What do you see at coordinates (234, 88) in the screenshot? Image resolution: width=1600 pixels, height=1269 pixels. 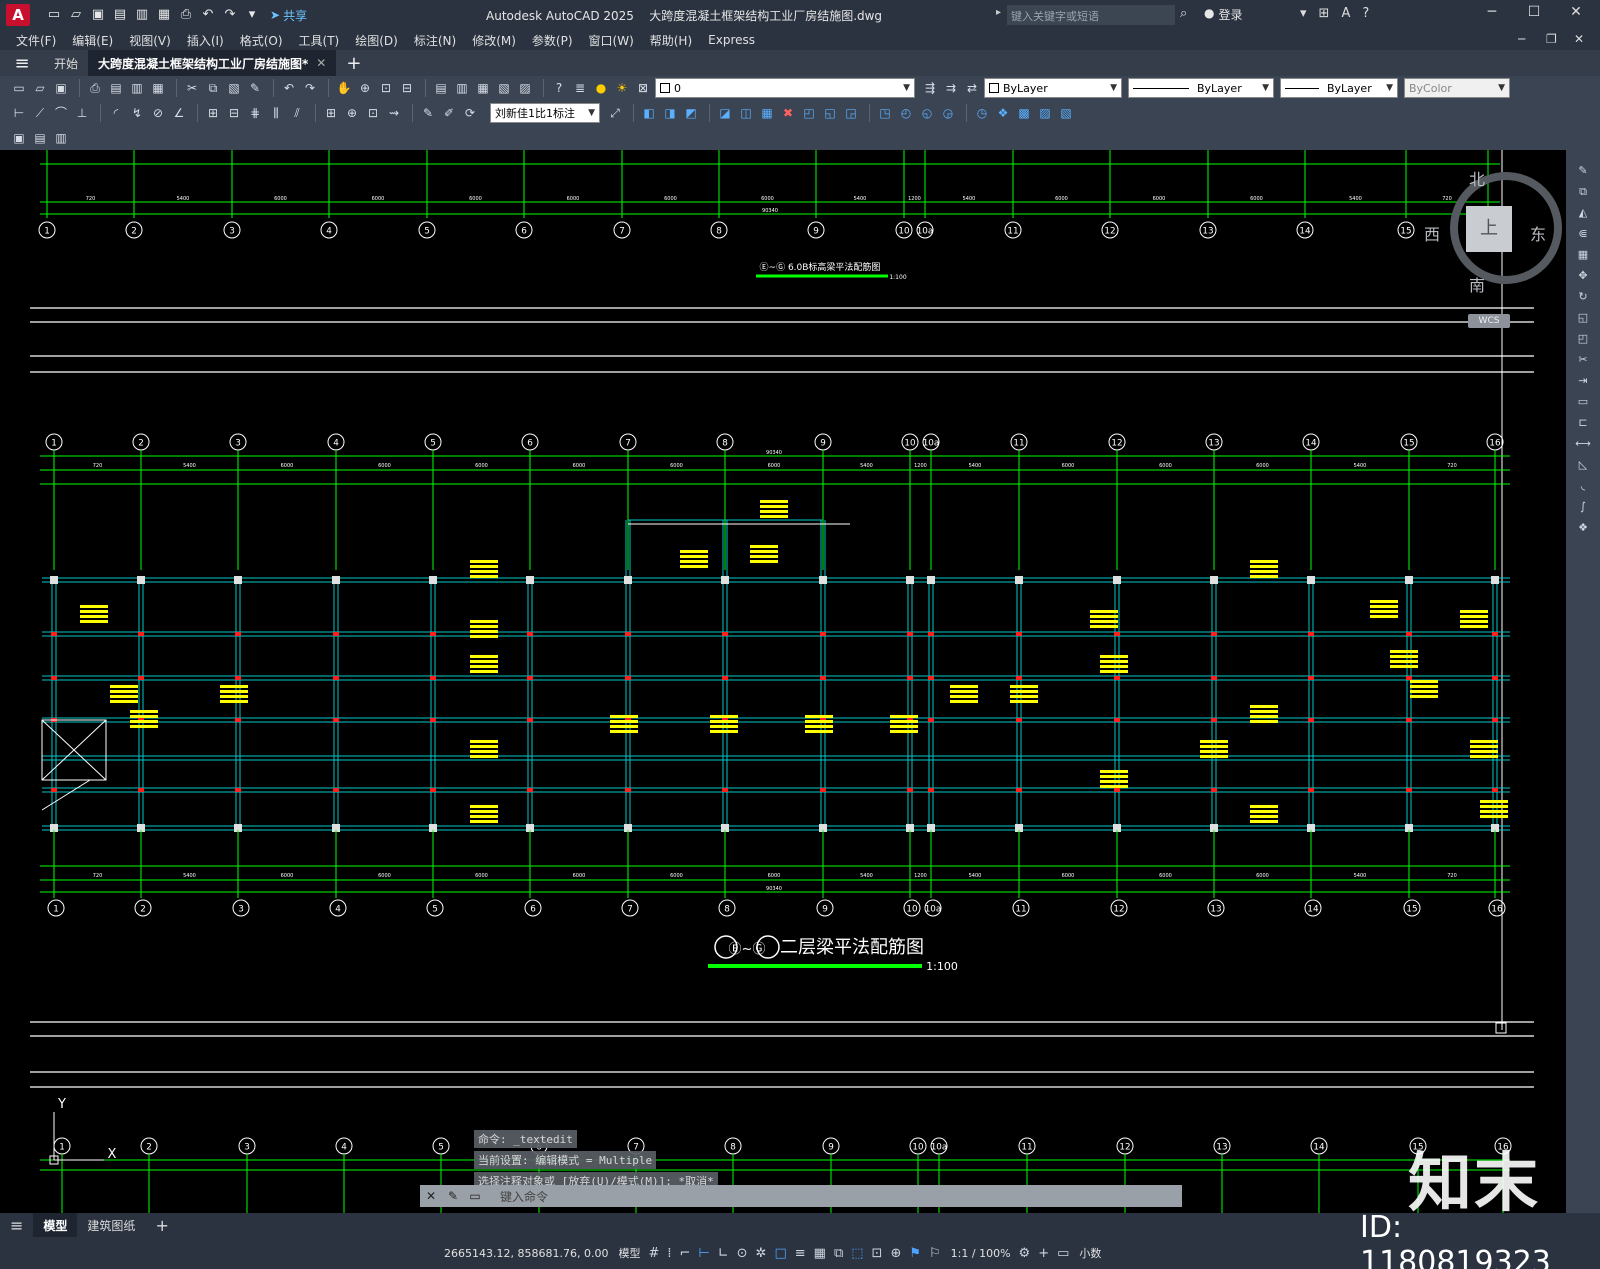 I see `paste-icon: ▧` at bounding box center [234, 88].